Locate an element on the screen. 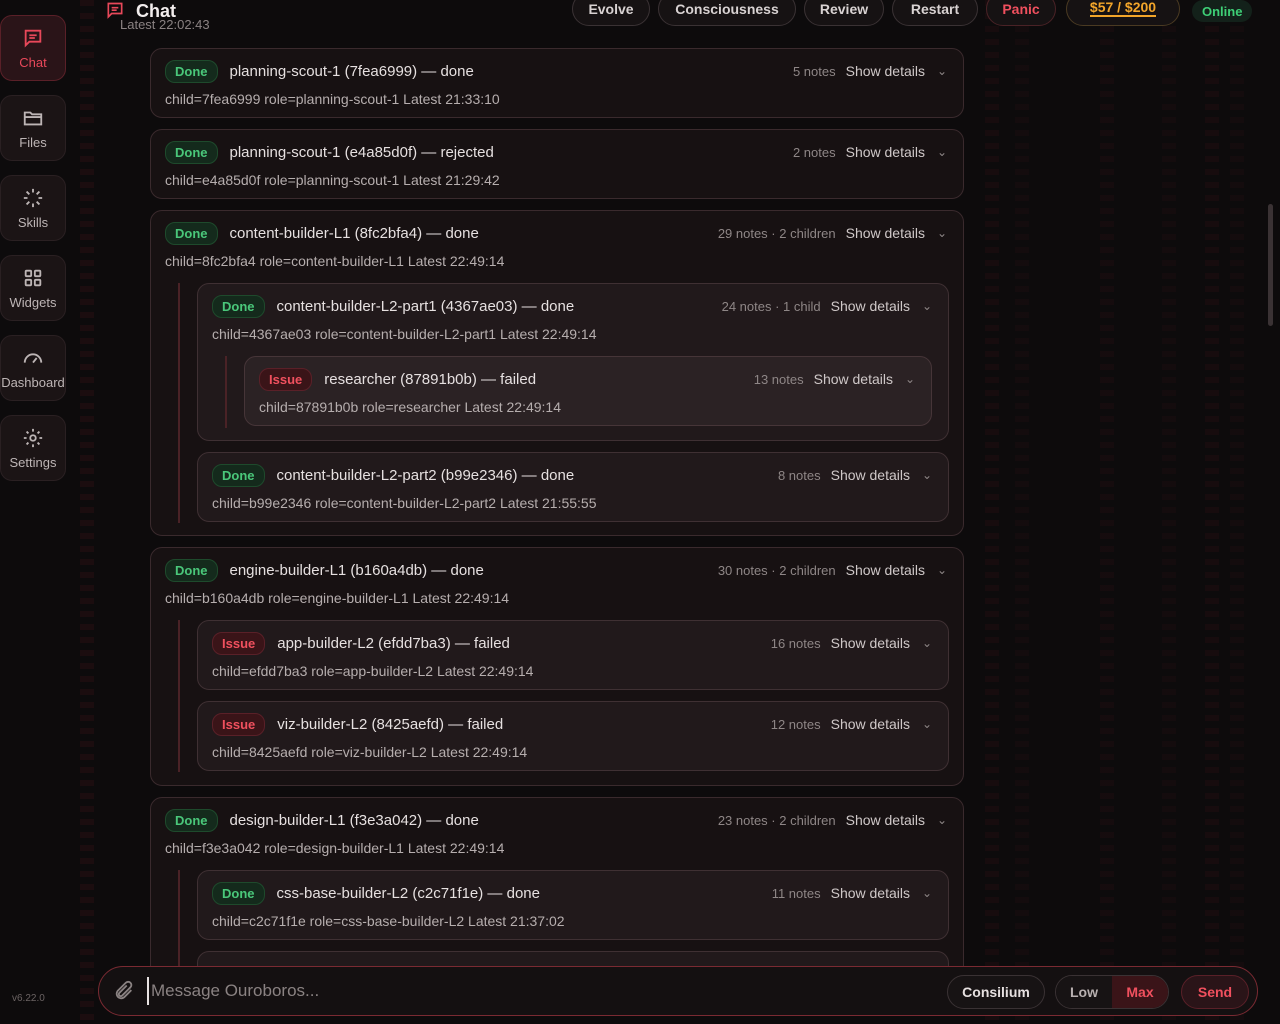  sidebar-item-files: Files is located at coordinates (33, 128).